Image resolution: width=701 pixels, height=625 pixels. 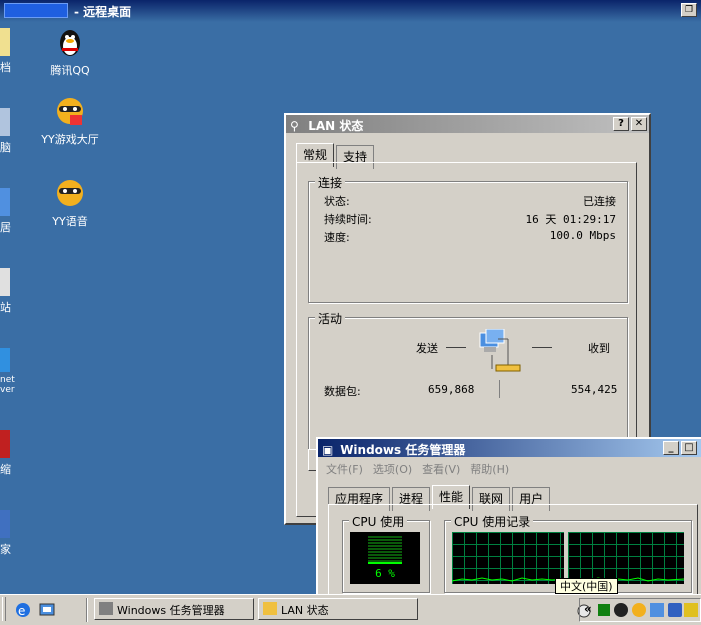 What do you see at coordinates (599, 201) in the screenshot?
I see `status-value: 已连接` at bounding box center [599, 201].